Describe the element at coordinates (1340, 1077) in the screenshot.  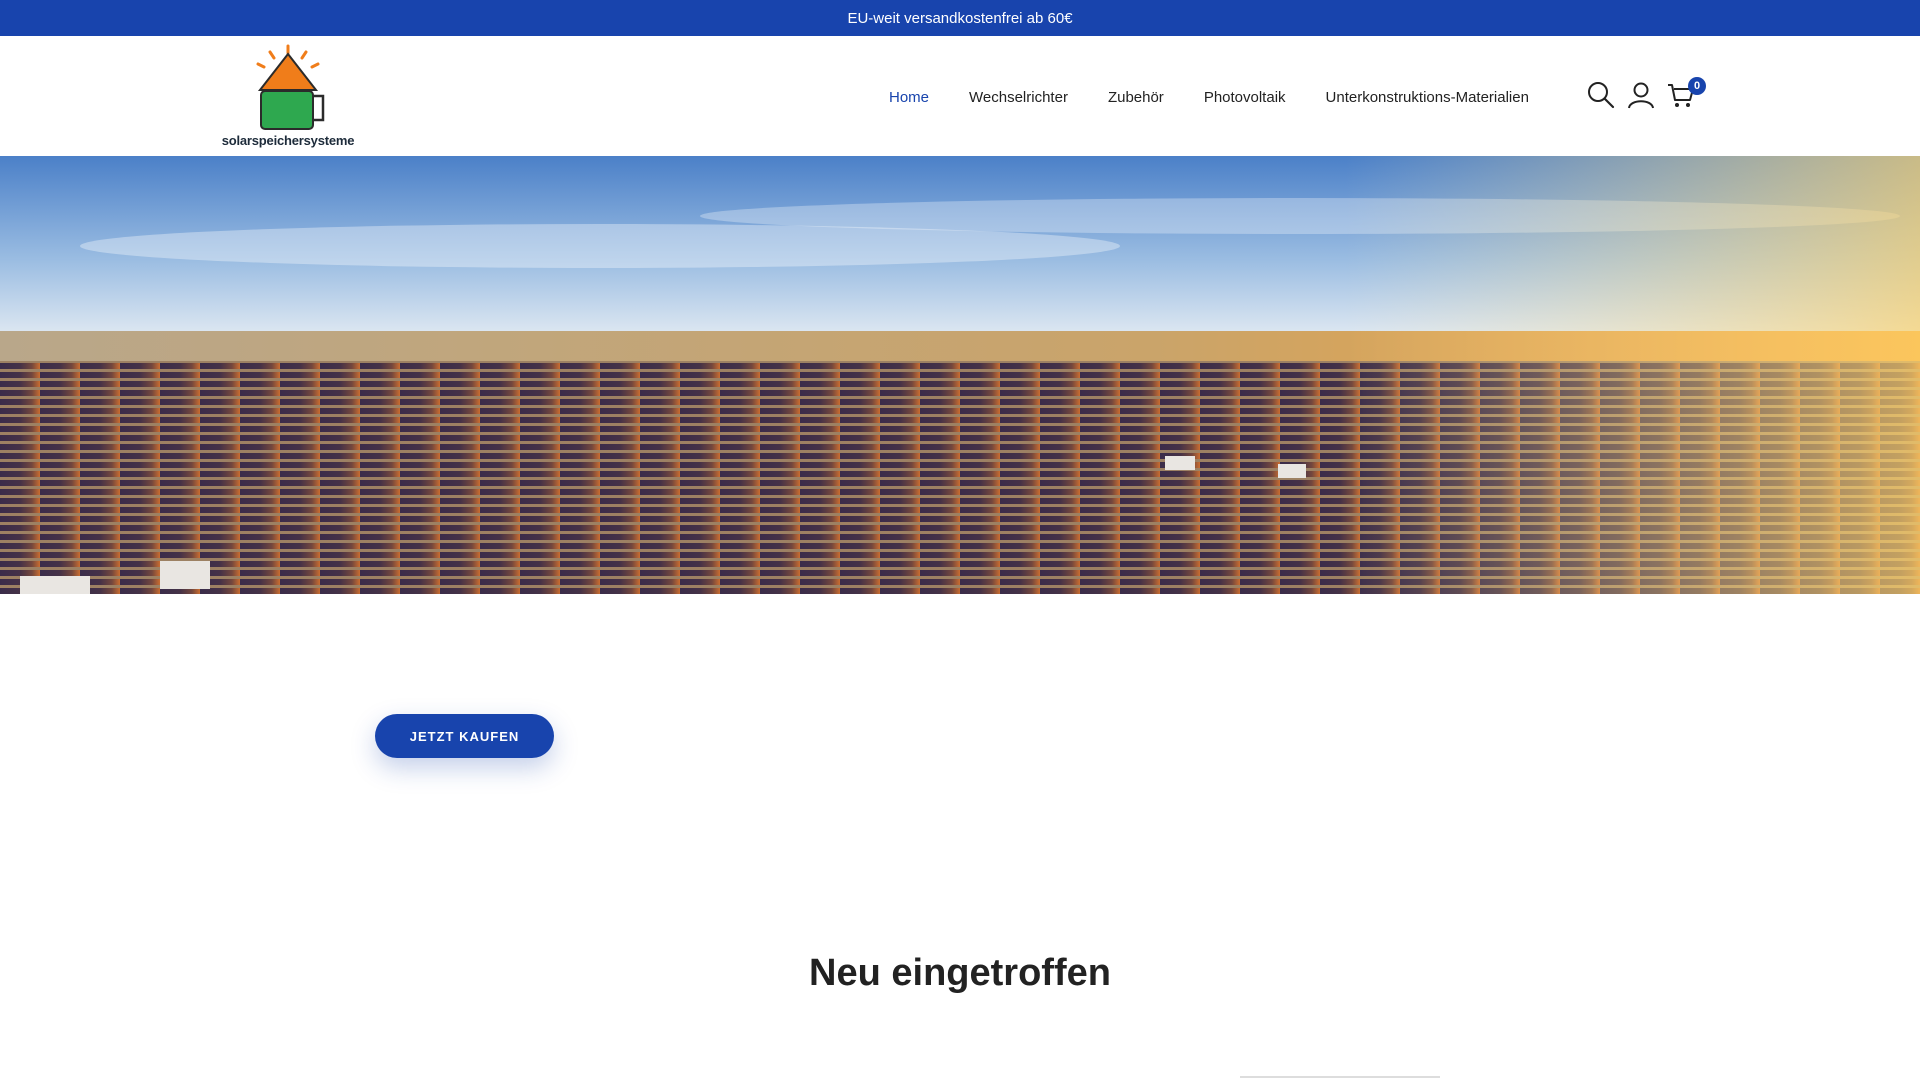
I see `product-card-edge` at that location.